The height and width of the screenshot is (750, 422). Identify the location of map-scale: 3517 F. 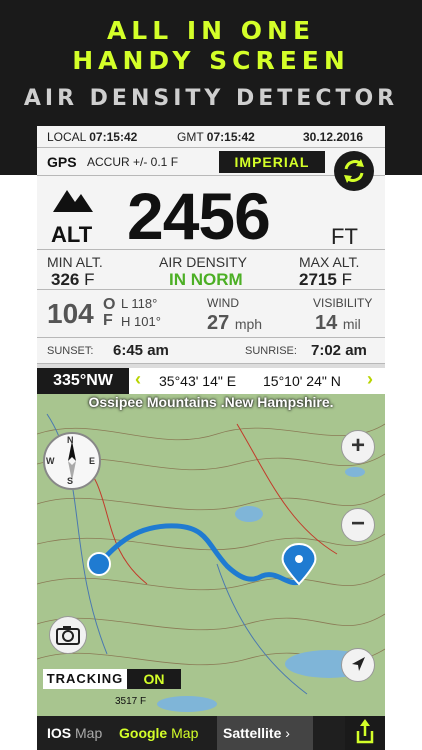
(131, 701).